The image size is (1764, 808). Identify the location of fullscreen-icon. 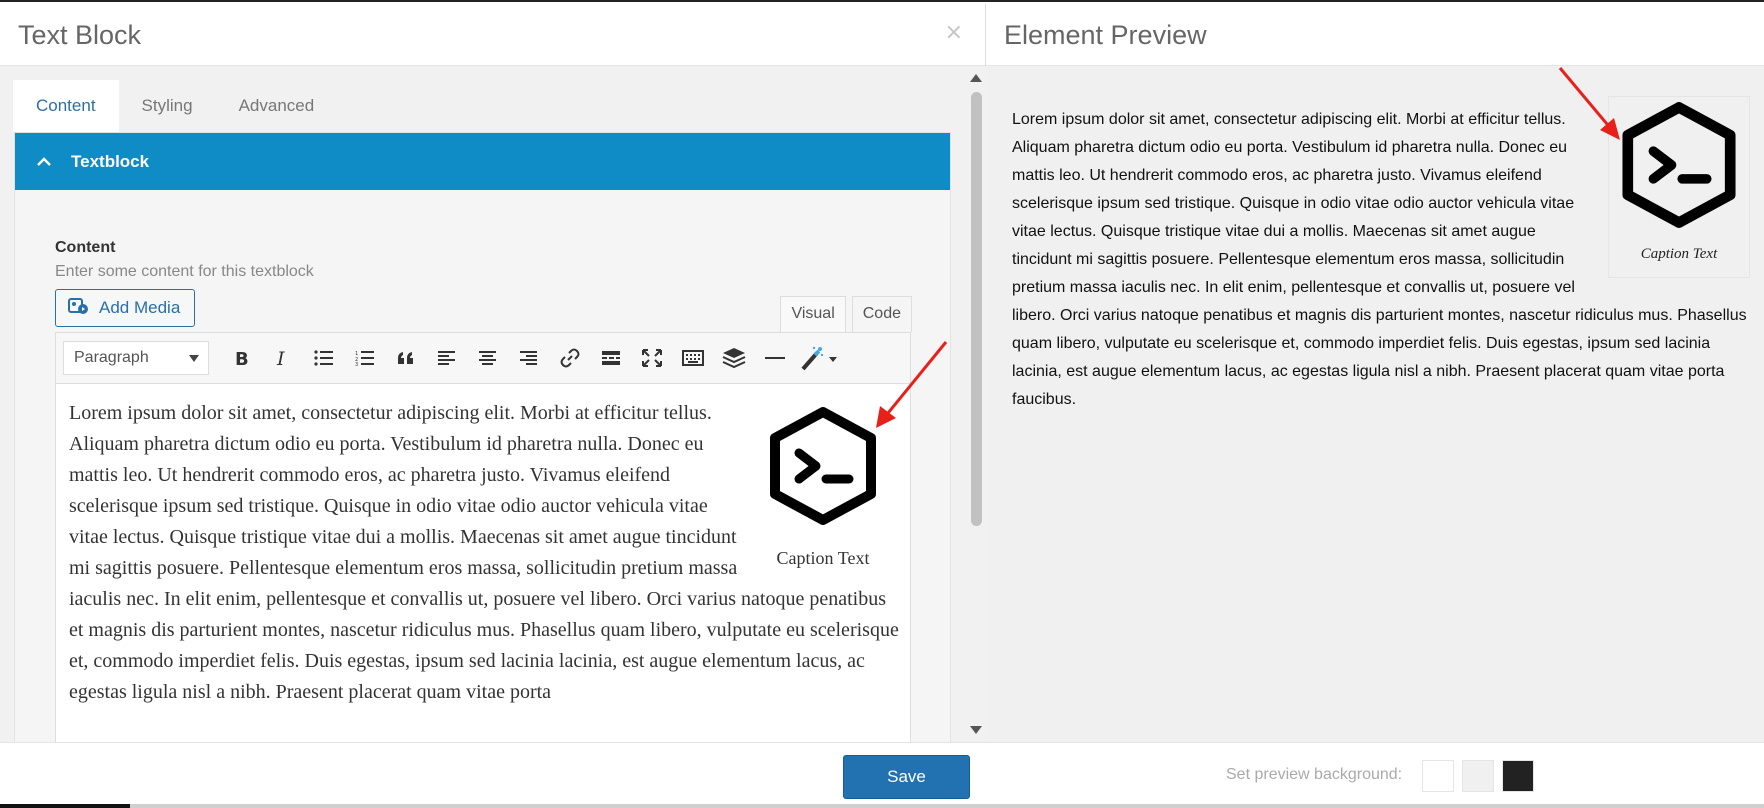
(651, 358).